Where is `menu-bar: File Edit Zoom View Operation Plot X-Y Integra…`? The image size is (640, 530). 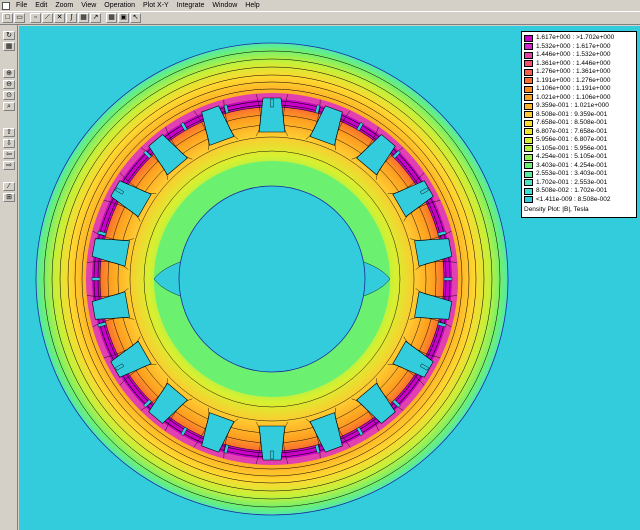
menu-bar: File Edit Zoom View Operation Plot X-Y Integra… is located at coordinates (320, 5).